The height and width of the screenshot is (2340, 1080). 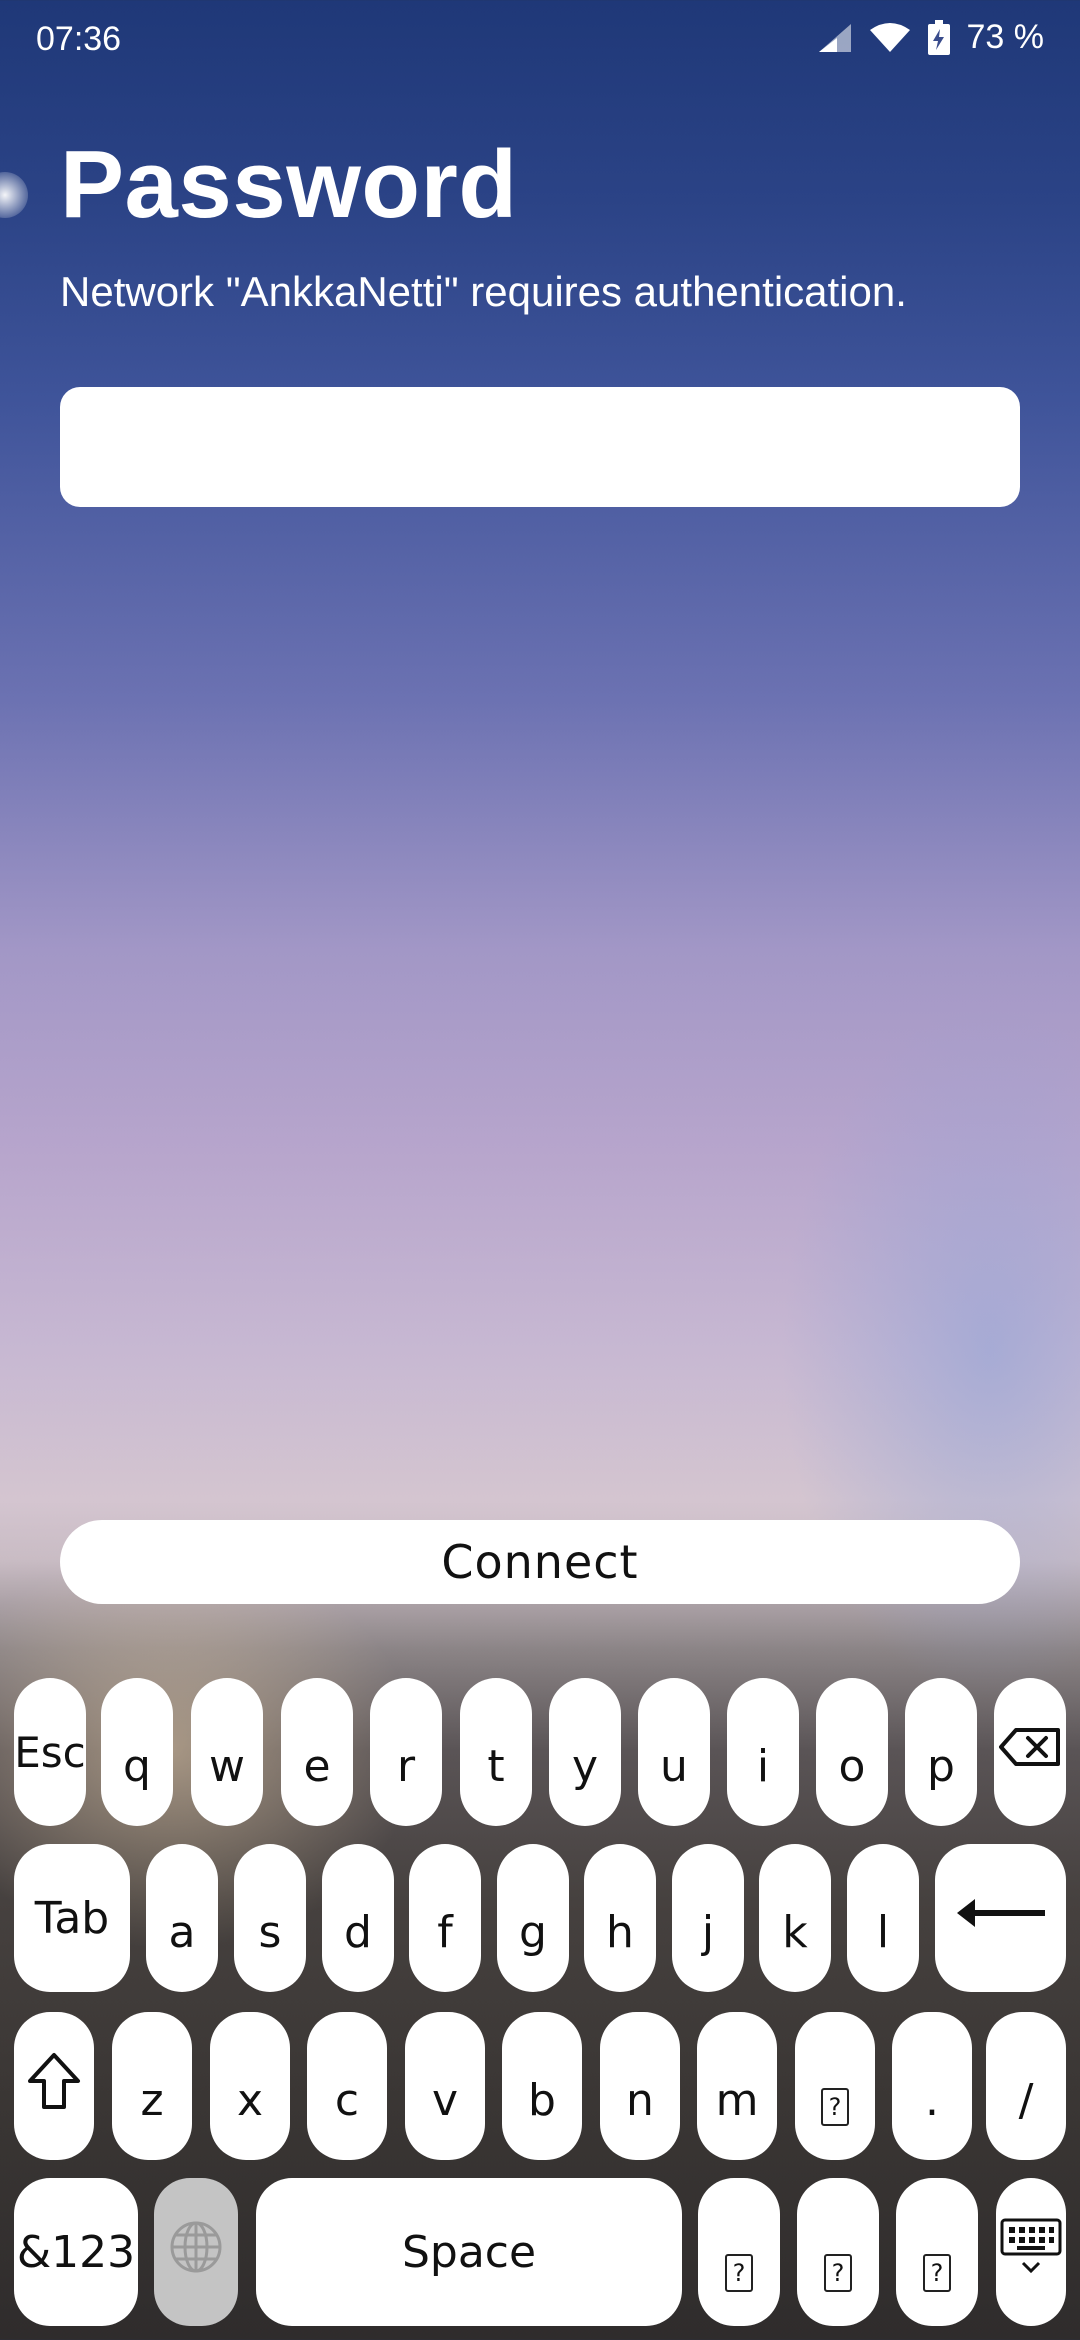 I want to click on key-shift, so click(x=54, y=2086).